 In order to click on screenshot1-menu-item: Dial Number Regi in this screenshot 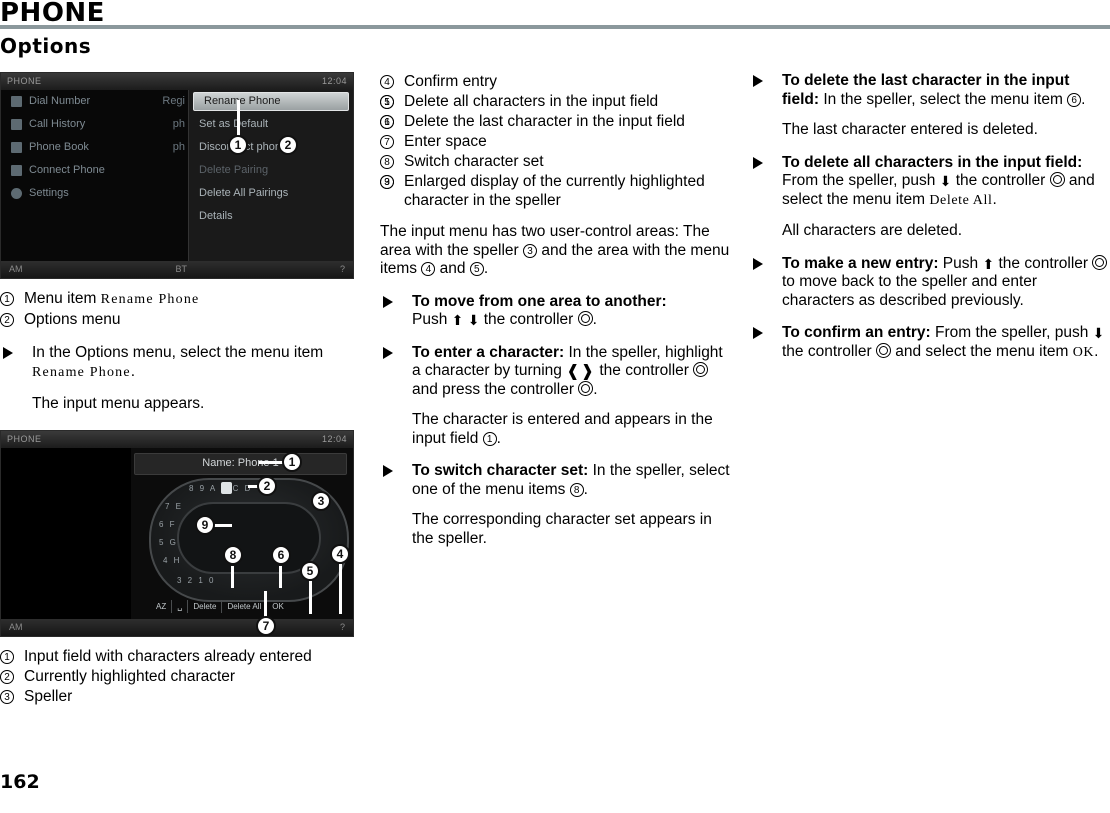, I will do `click(96, 101)`.